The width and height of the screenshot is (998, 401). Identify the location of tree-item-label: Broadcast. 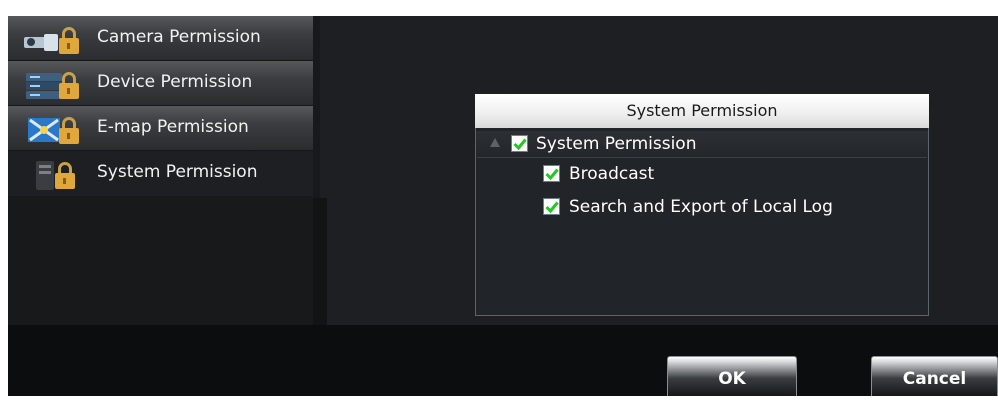
(612, 174).